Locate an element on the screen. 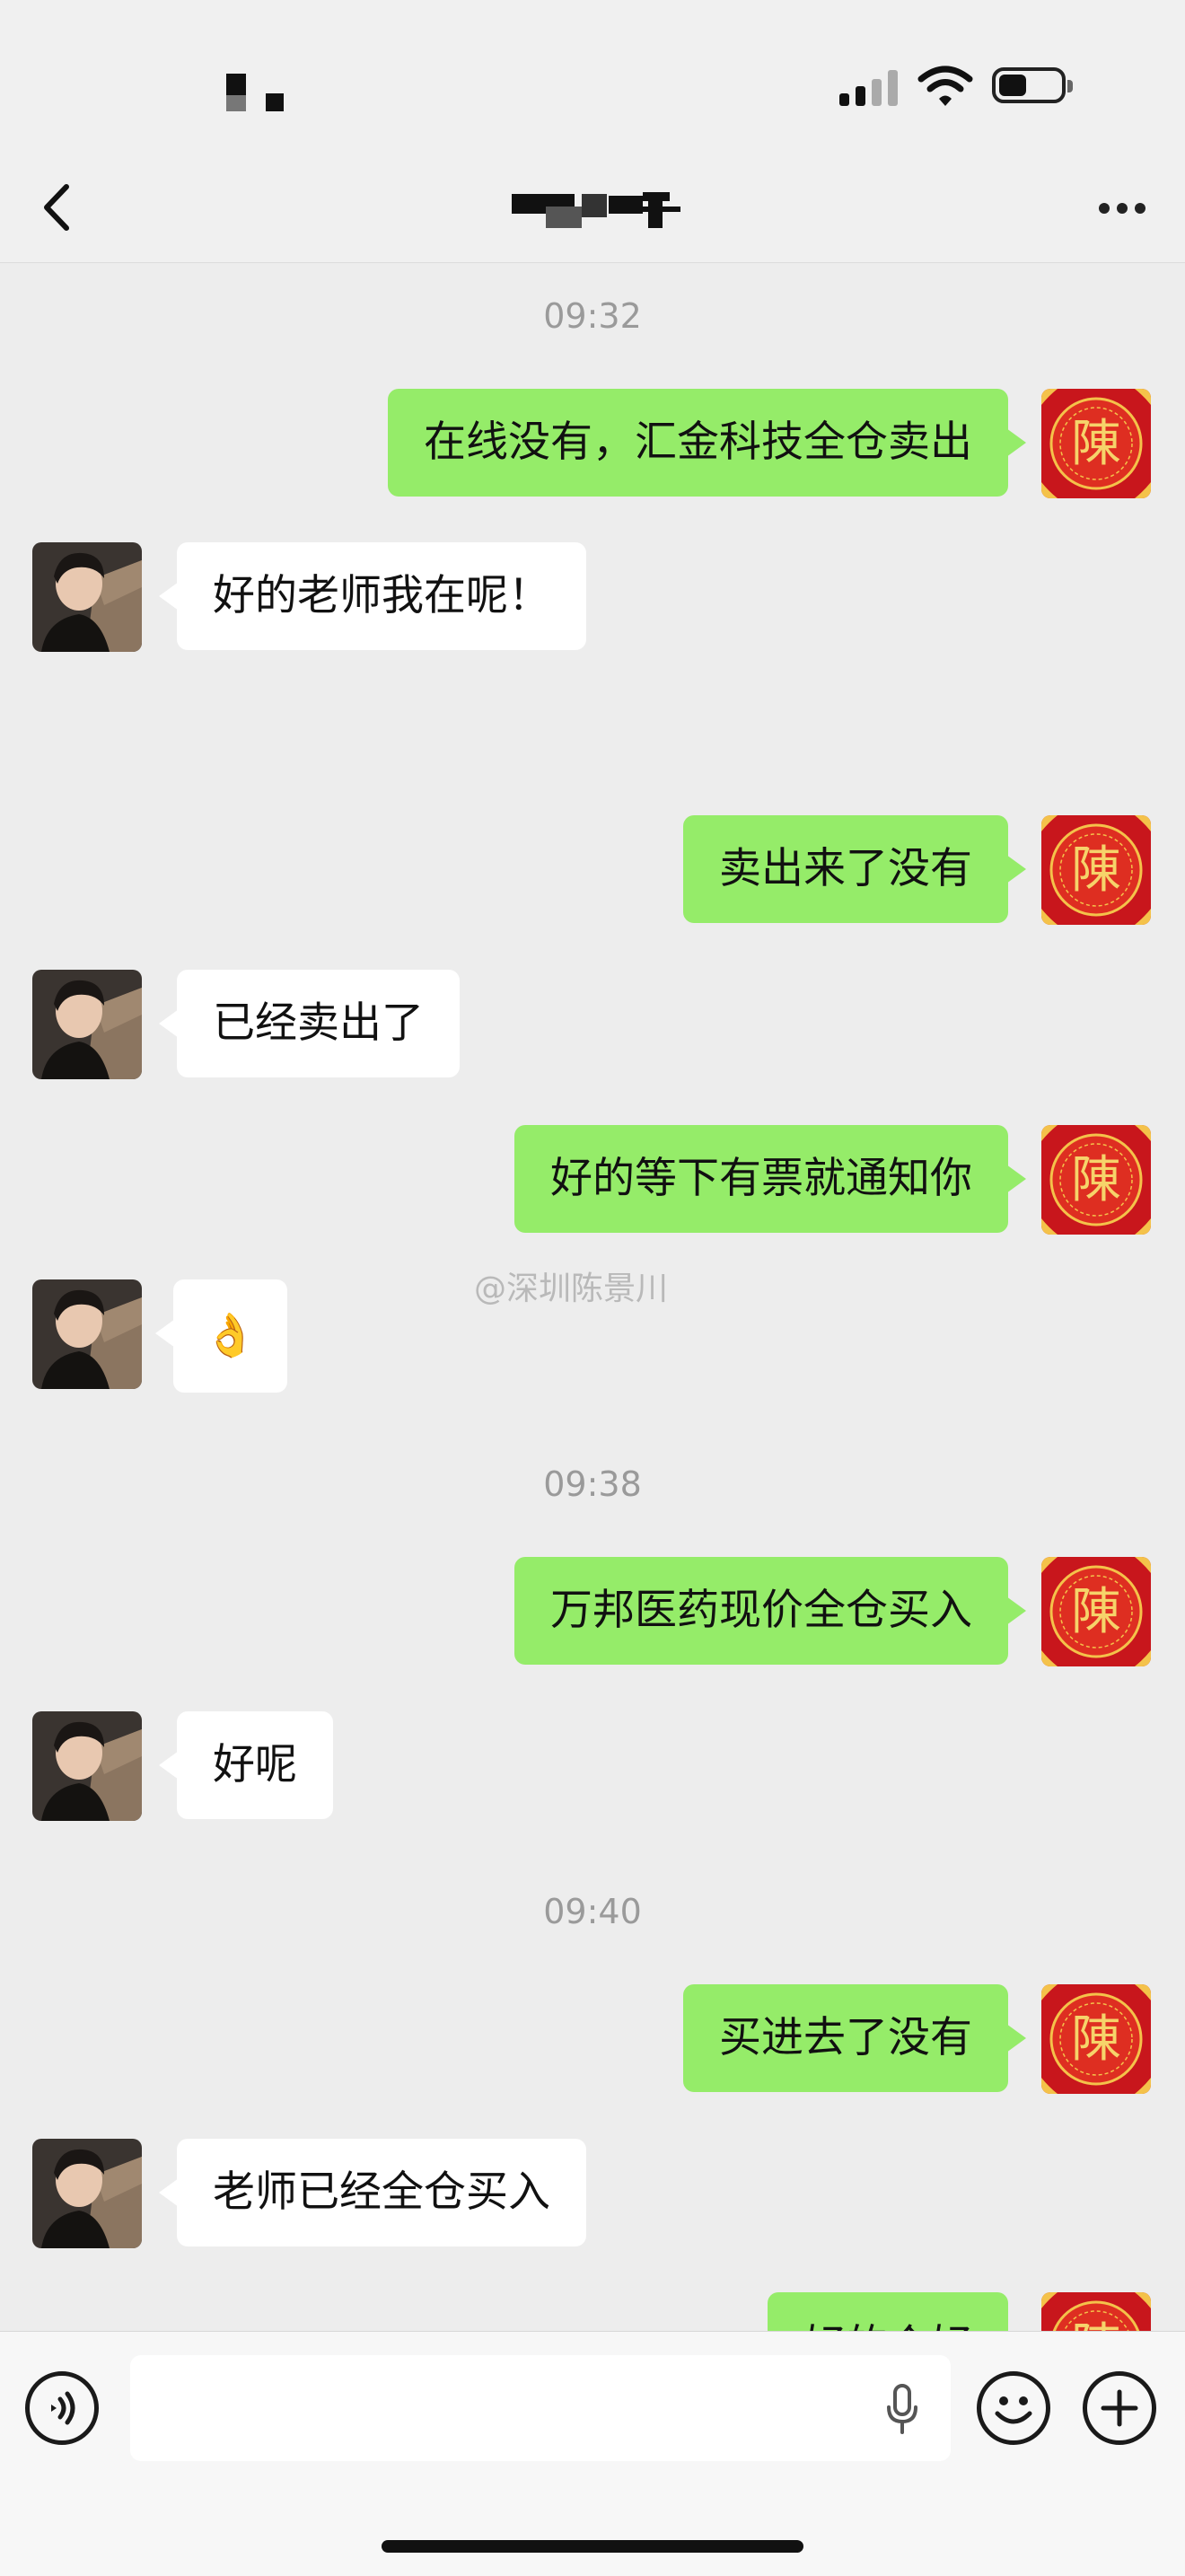  contact-name-redacted is located at coordinates (590, 207).